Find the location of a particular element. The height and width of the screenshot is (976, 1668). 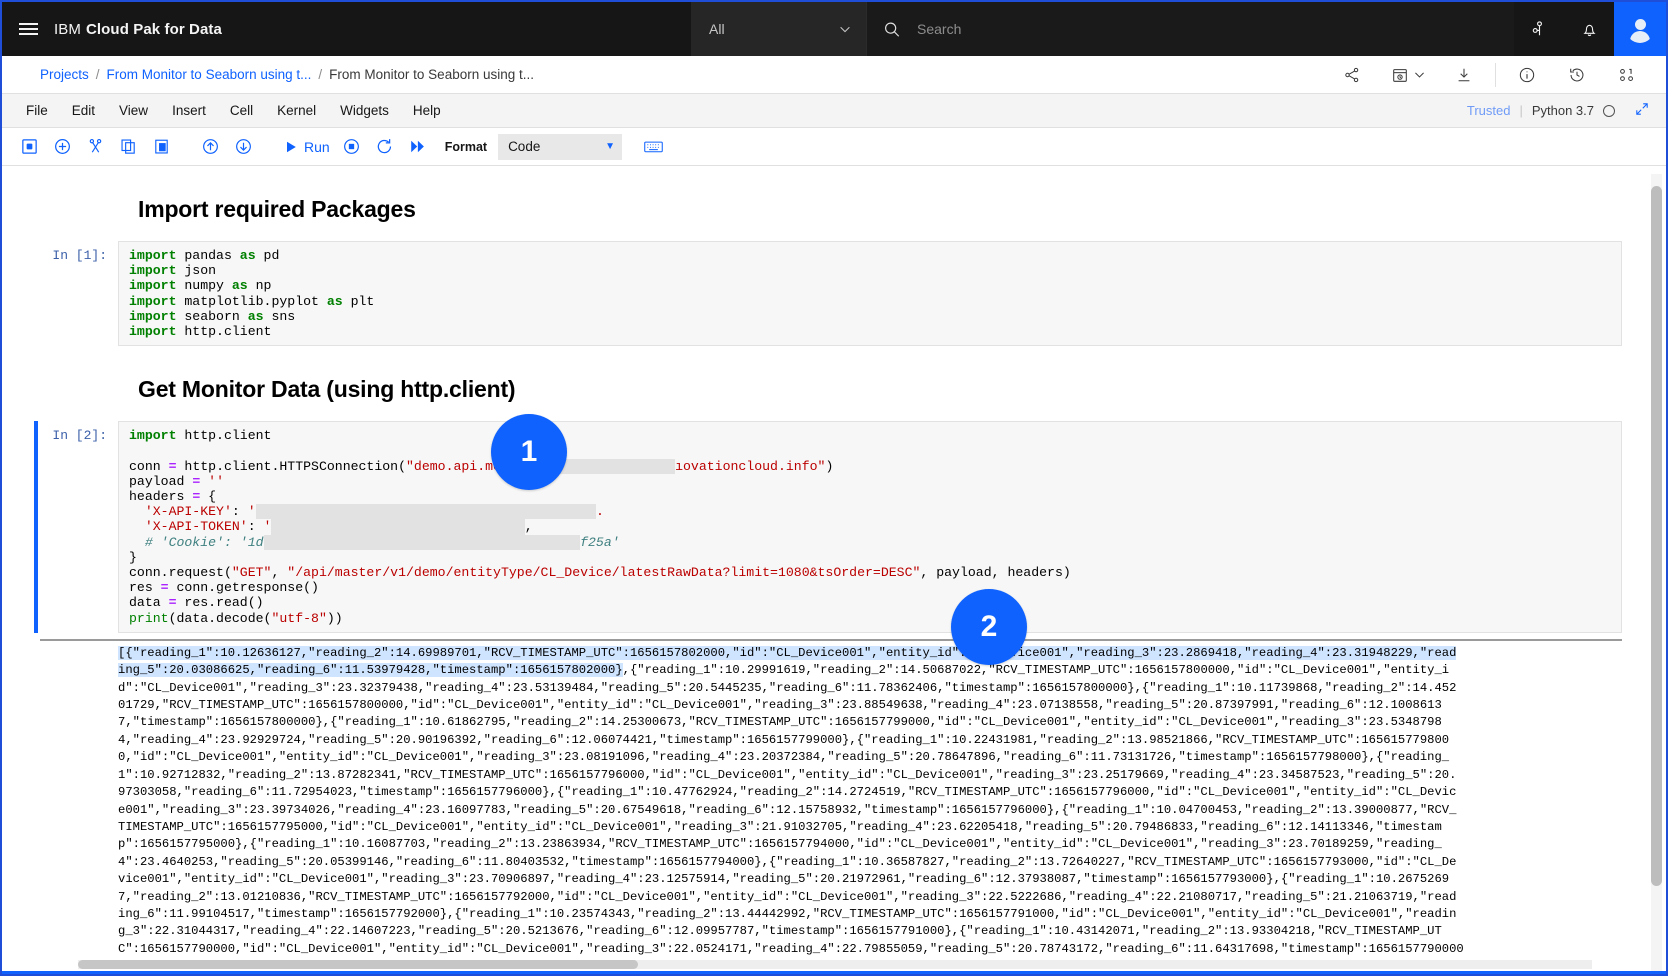

history-icon is located at coordinates (1577, 74).